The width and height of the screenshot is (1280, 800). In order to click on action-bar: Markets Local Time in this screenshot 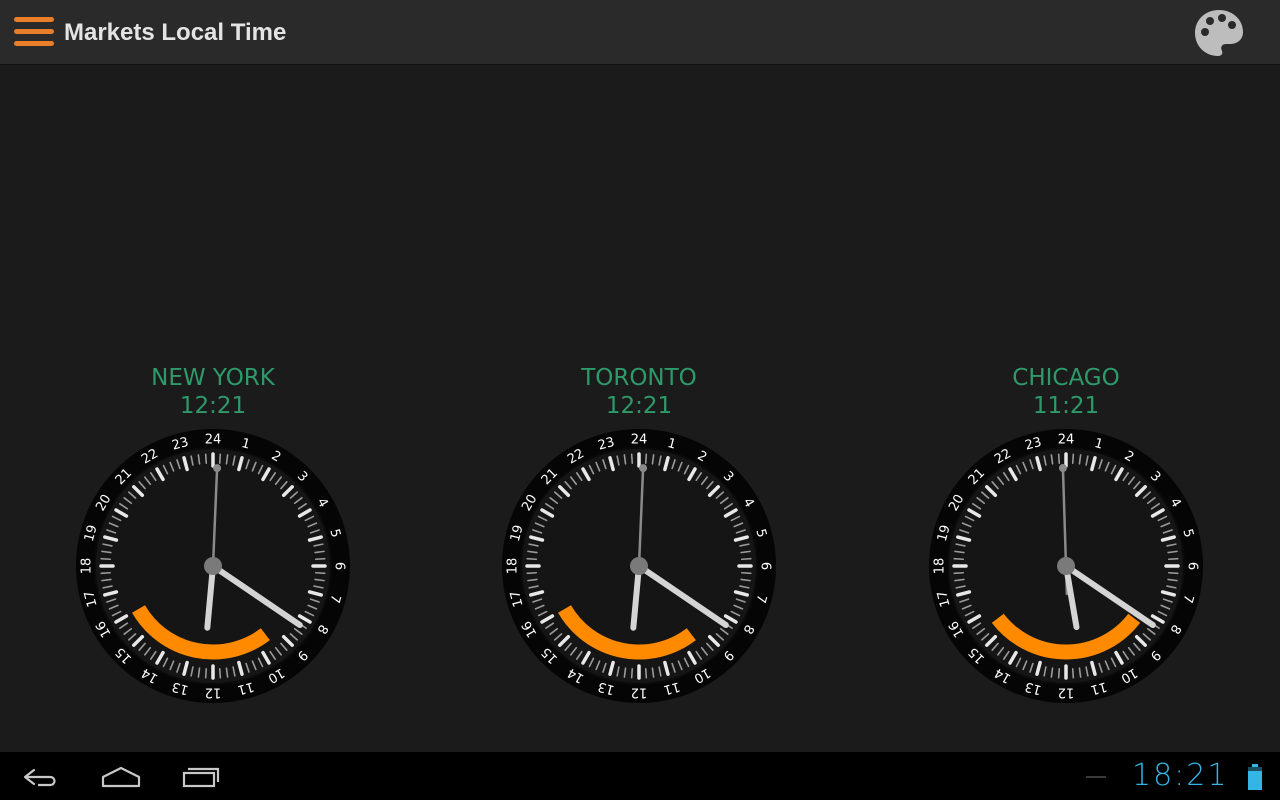, I will do `click(640, 32)`.